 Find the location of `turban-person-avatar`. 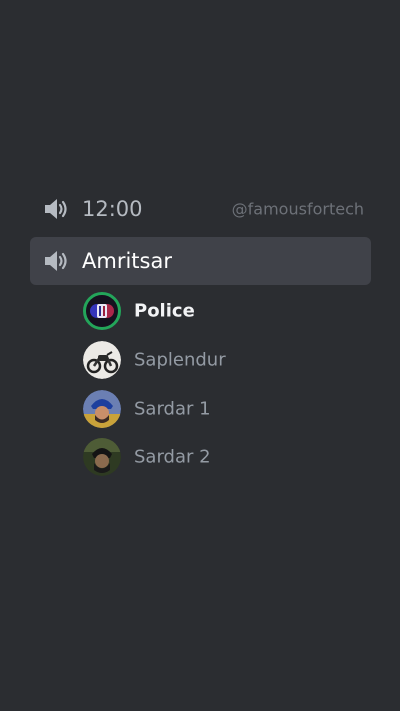

turban-person-avatar is located at coordinates (102, 409).